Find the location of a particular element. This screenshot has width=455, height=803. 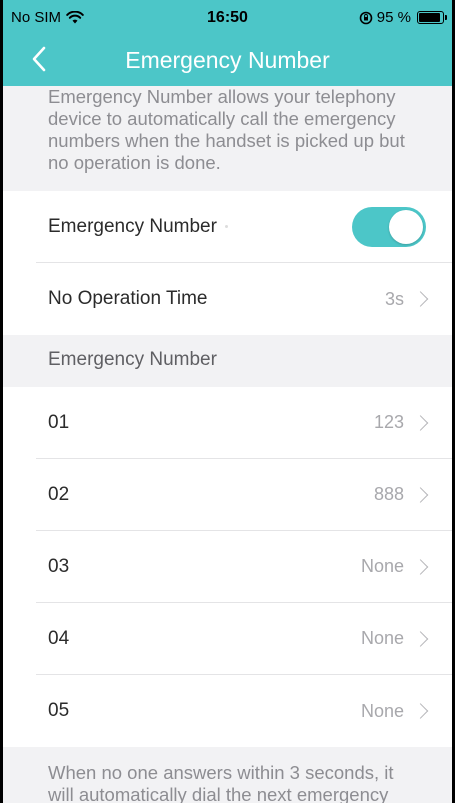

section-header: Emergency Number is located at coordinates (132, 359).